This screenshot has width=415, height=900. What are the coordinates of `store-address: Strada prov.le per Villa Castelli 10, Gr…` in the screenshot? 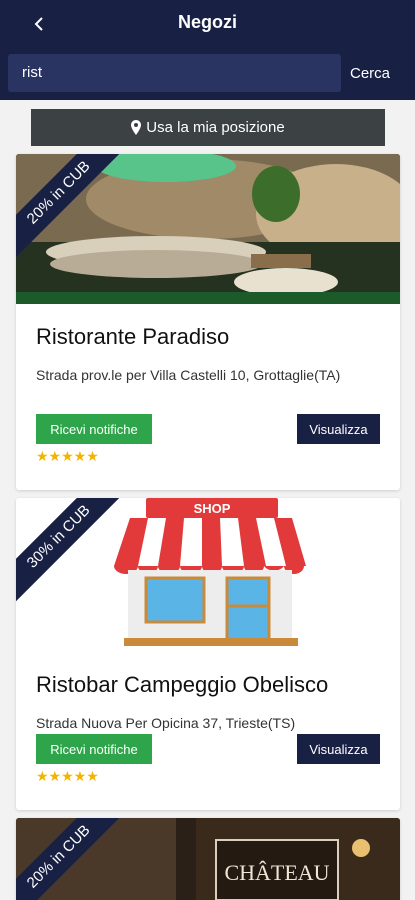 It's located at (188, 375).